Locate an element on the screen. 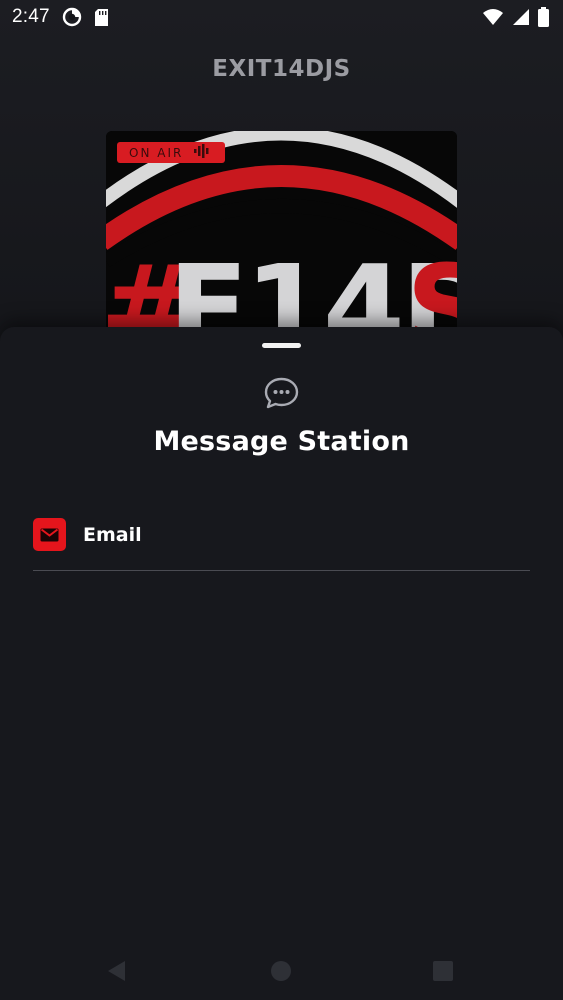  battery-icon is located at coordinates (543, 17).